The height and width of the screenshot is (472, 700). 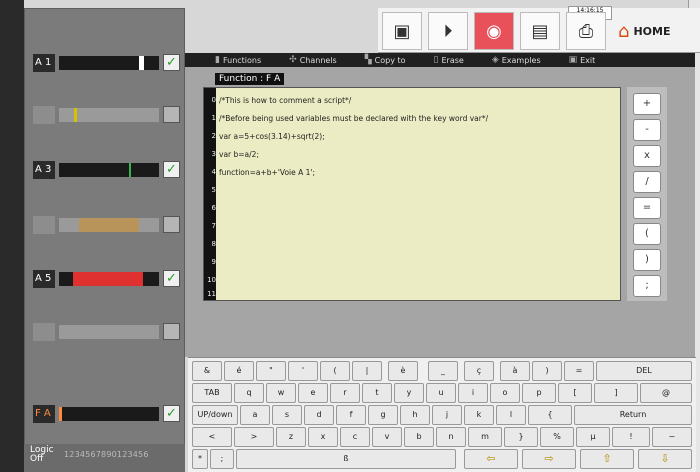 I want to click on key: ç, so click(x=479, y=371).